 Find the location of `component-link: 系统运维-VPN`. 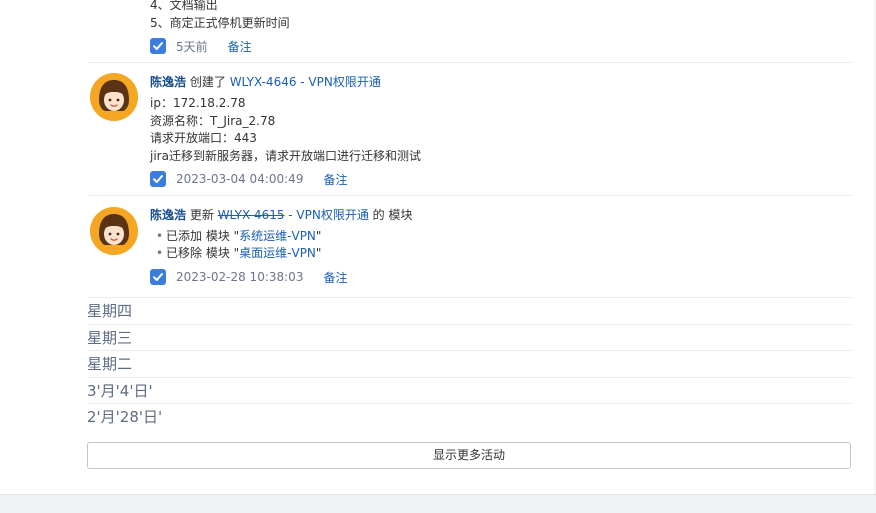

component-link: 系统运维-VPN is located at coordinates (277, 236).